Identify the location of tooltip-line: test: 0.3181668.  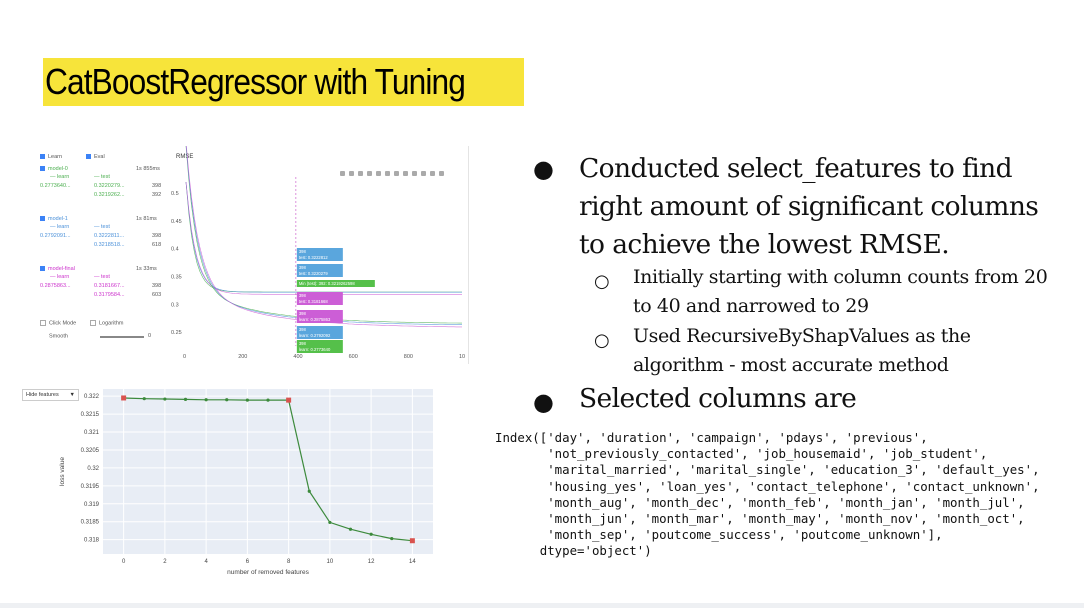
(314, 301).